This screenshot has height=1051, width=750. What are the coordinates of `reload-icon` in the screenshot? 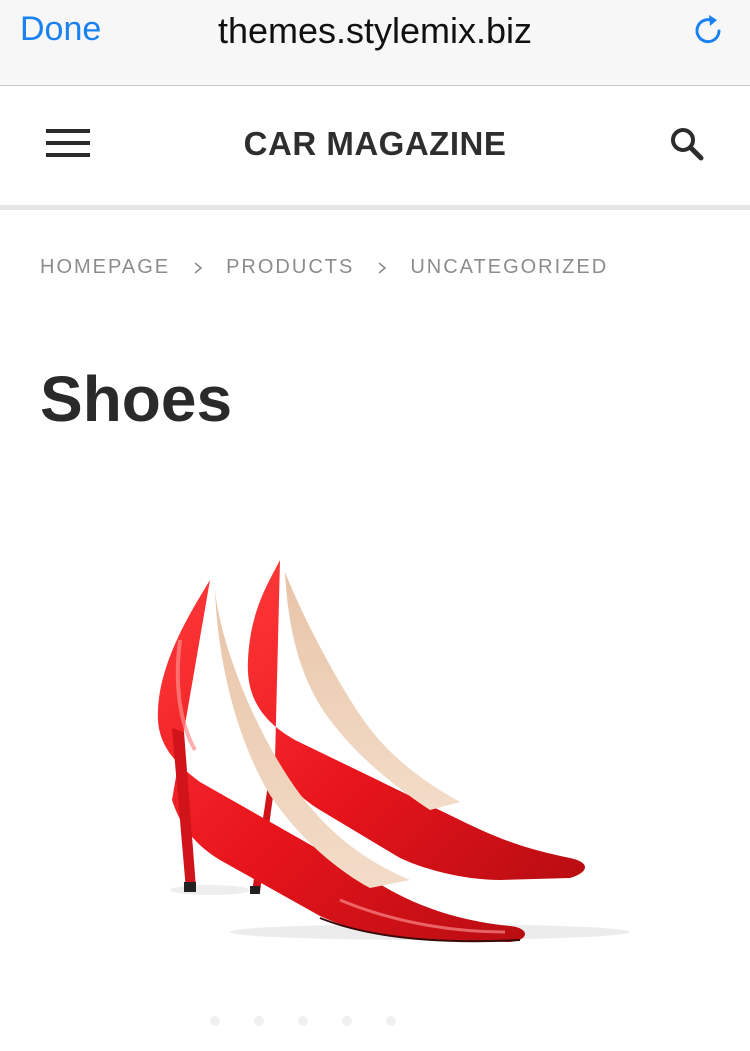 It's located at (708, 29).